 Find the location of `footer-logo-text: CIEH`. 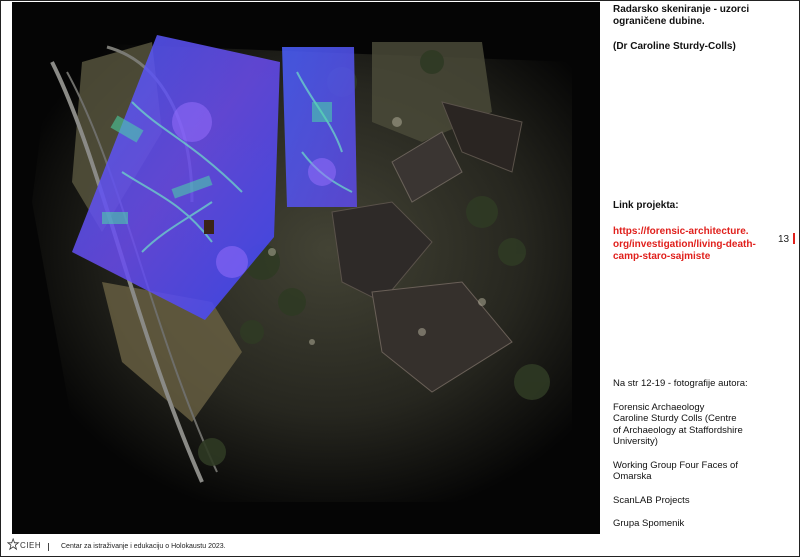

footer-logo-text: CIEH is located at coordinates (31, 545).